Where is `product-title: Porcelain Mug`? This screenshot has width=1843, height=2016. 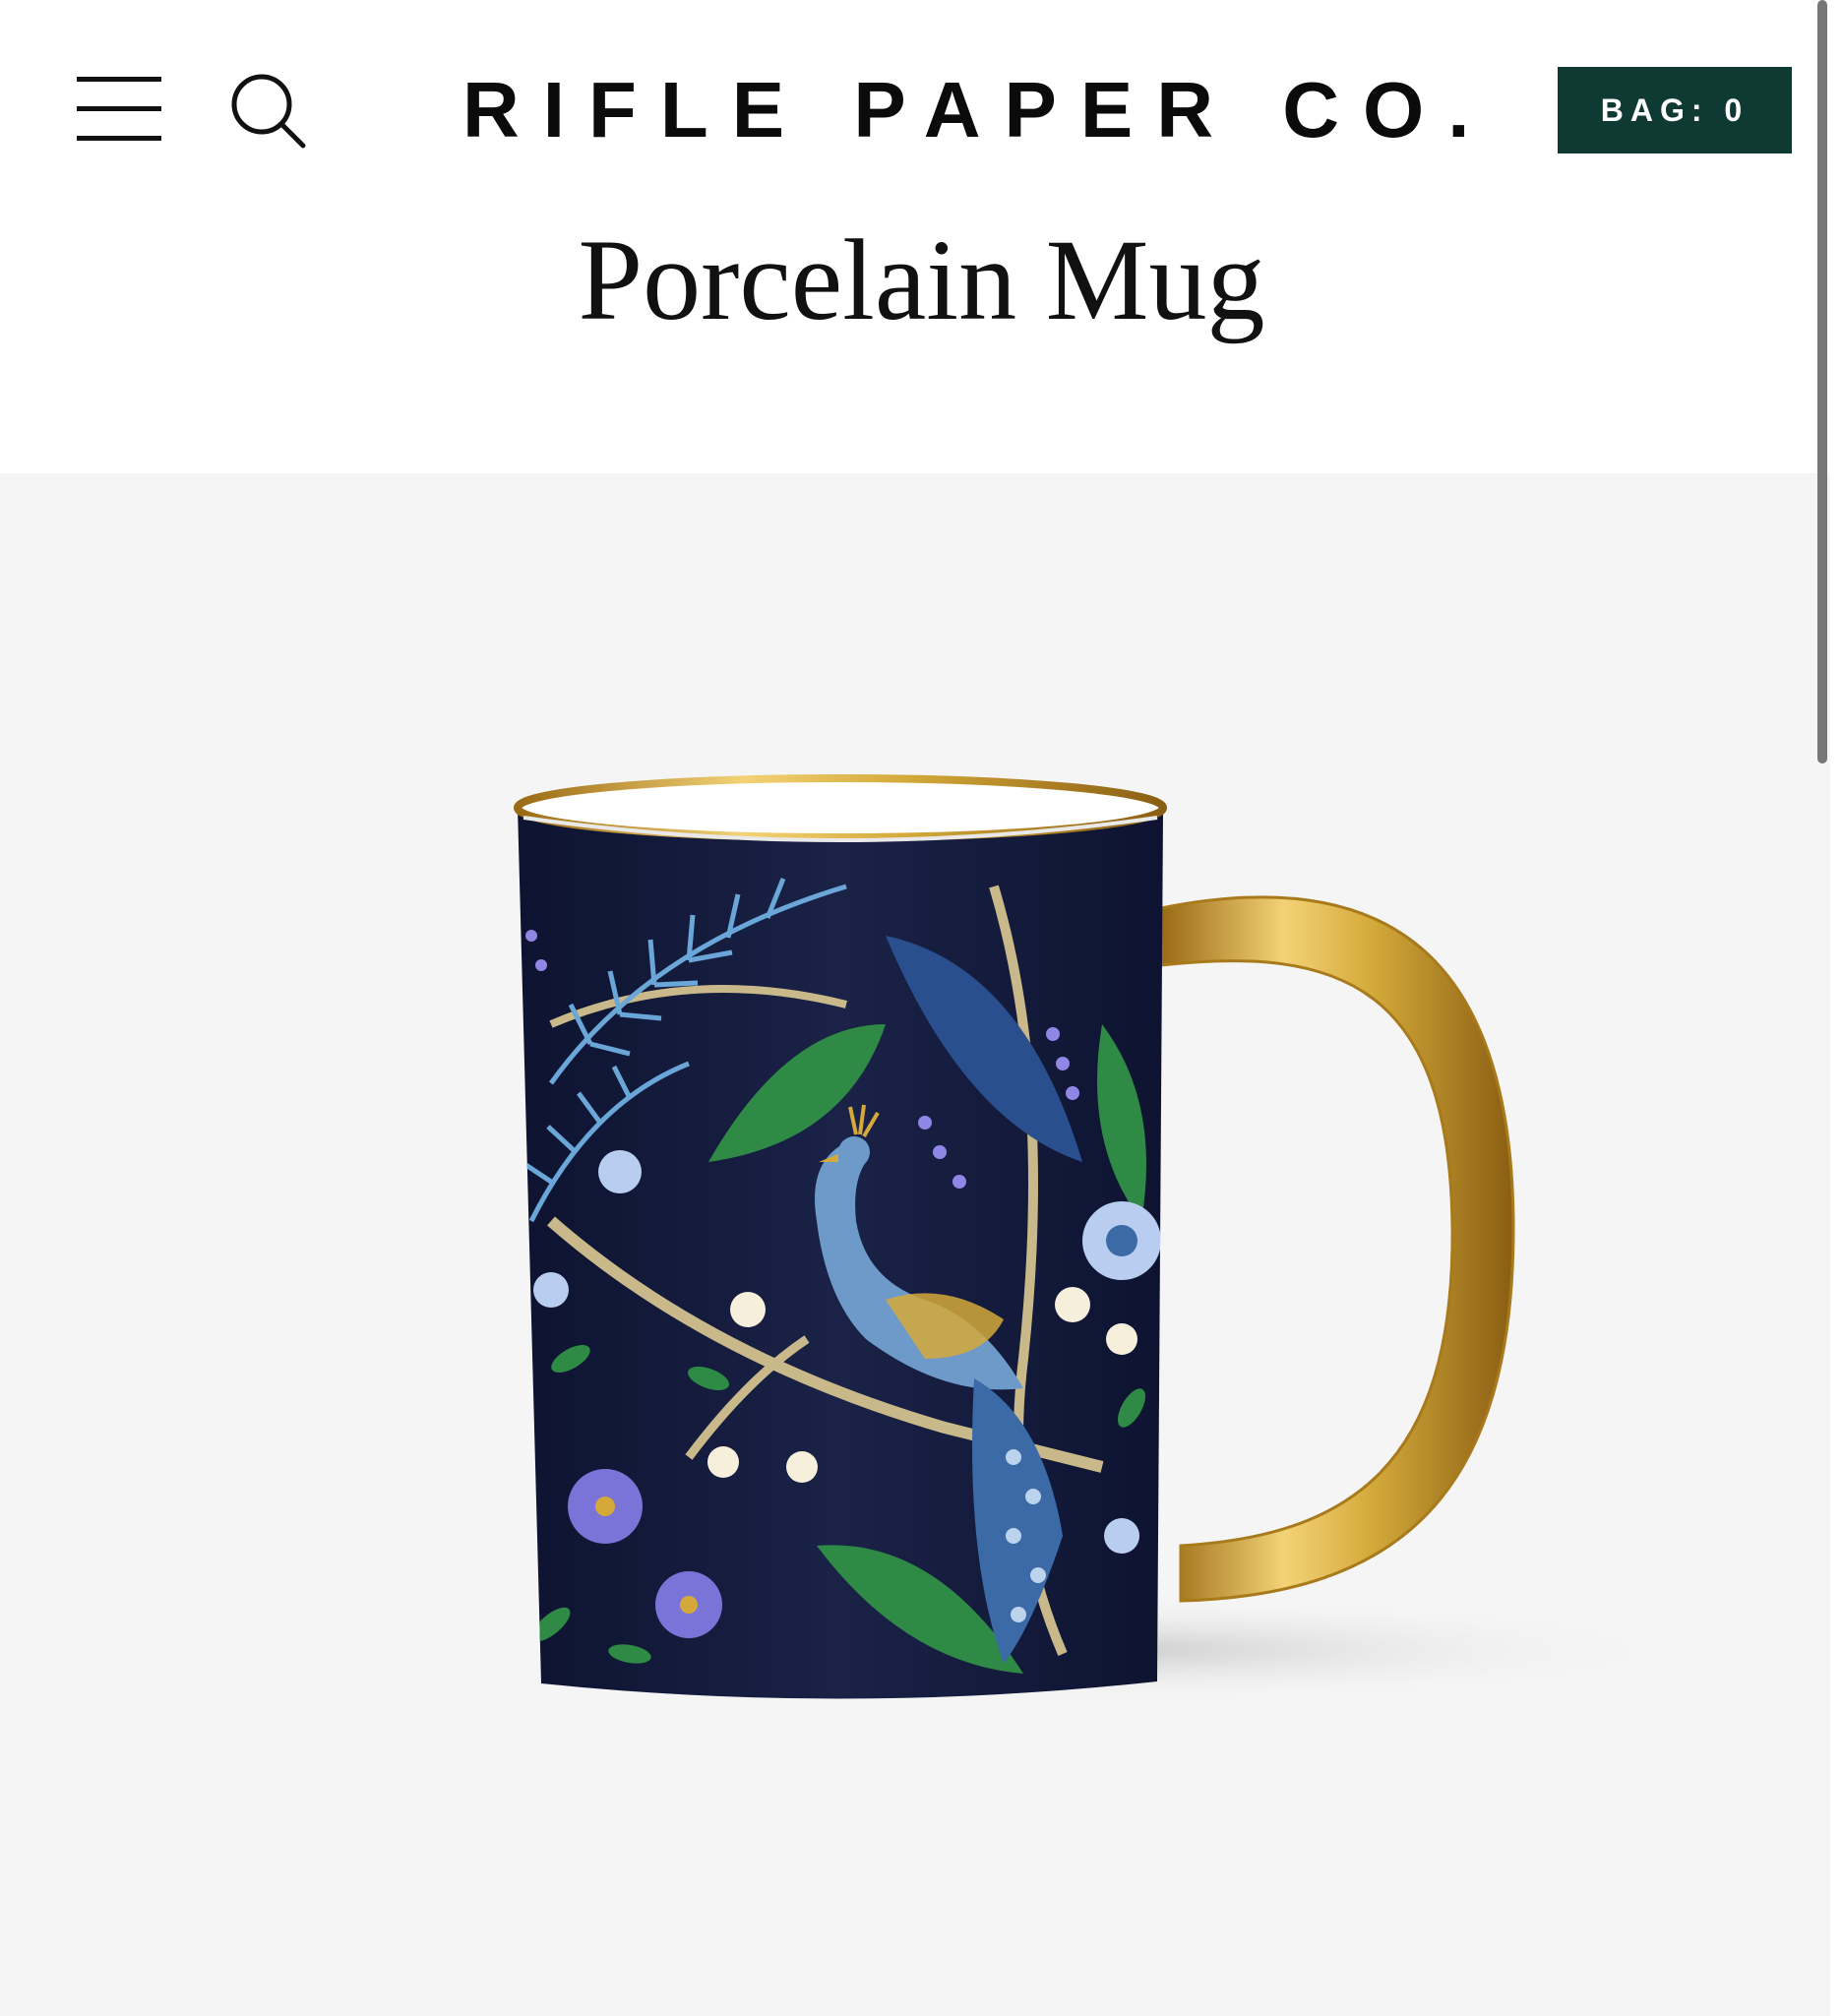 product-title: Porcelain Mug is located at coordinates (922, 279).